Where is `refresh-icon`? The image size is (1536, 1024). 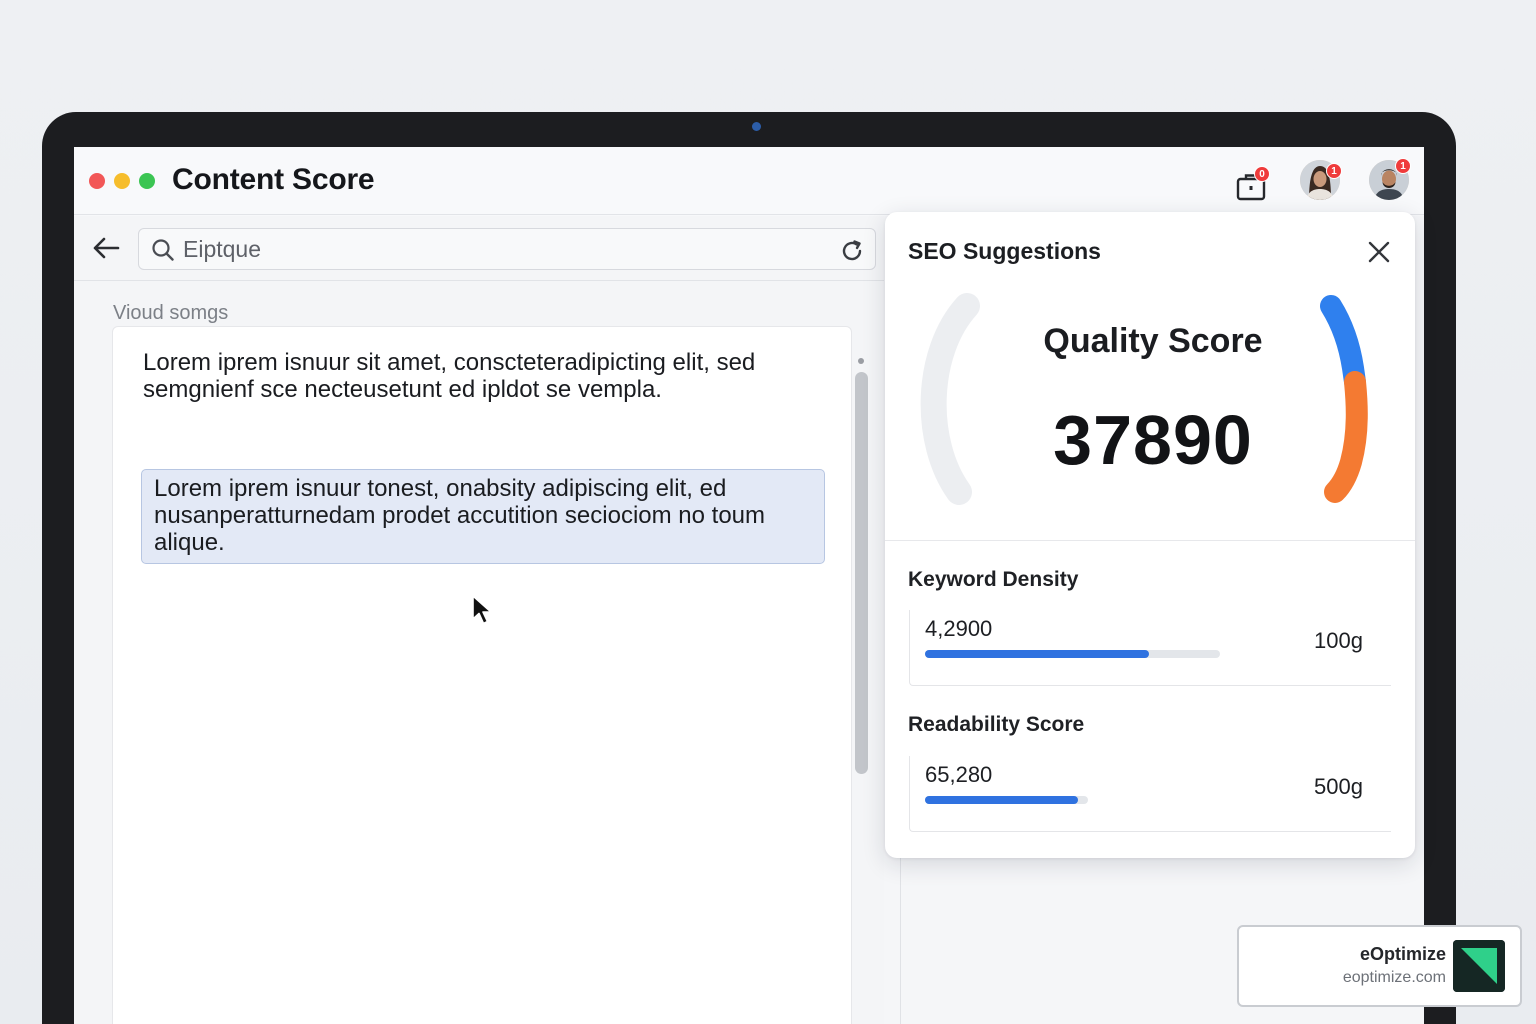
refresh-icon is located at coordinates (852, 251).